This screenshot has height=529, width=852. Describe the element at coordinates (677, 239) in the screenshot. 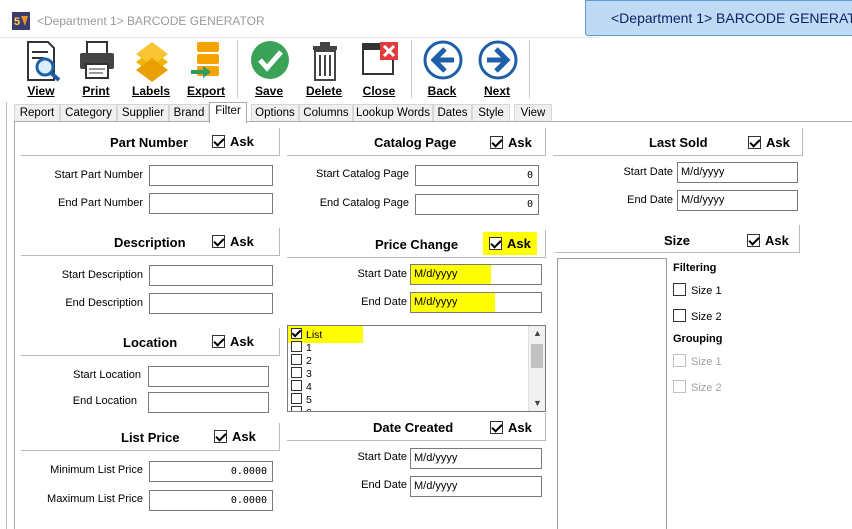

I see `size-header: Size Ask` at that location.